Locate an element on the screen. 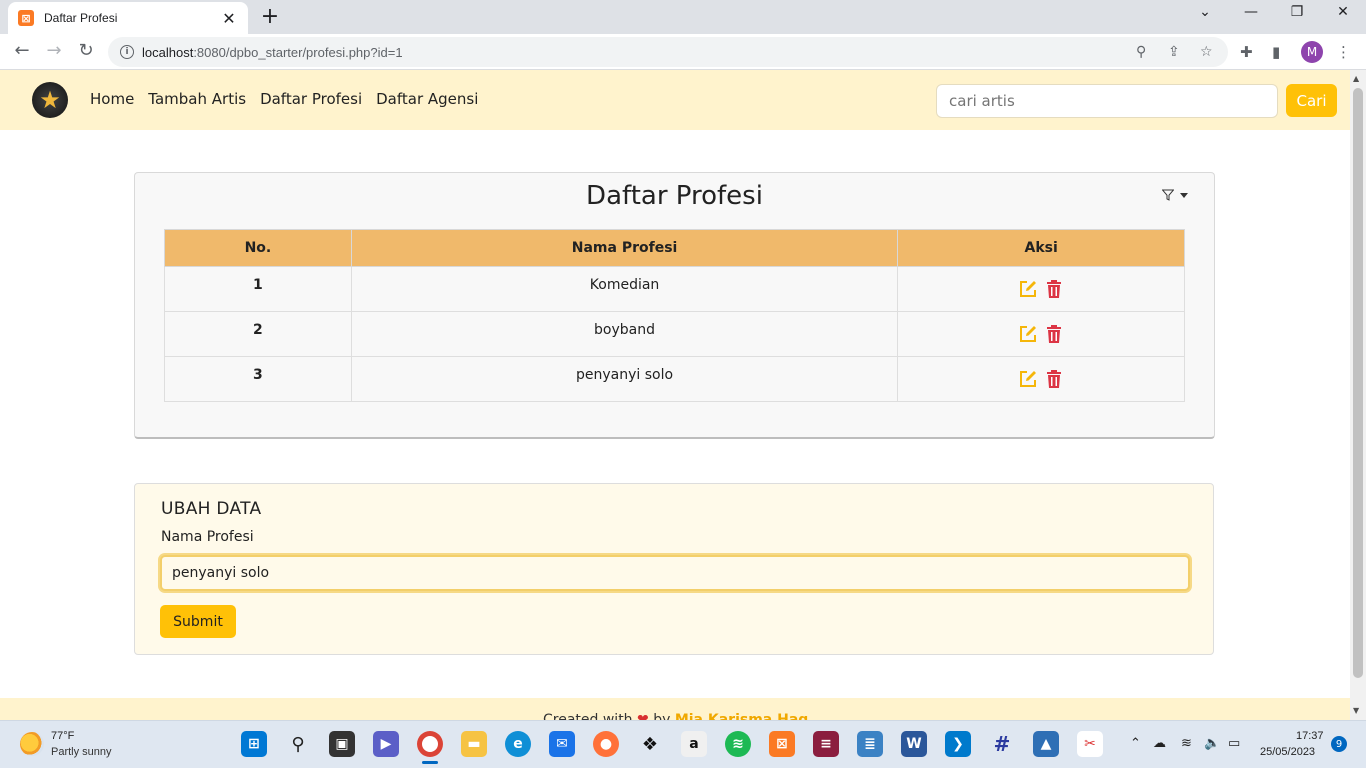 This screenshot has height=768, width=1366. table-row: 3 penyanyi solo is located at coordinates (674, 379).